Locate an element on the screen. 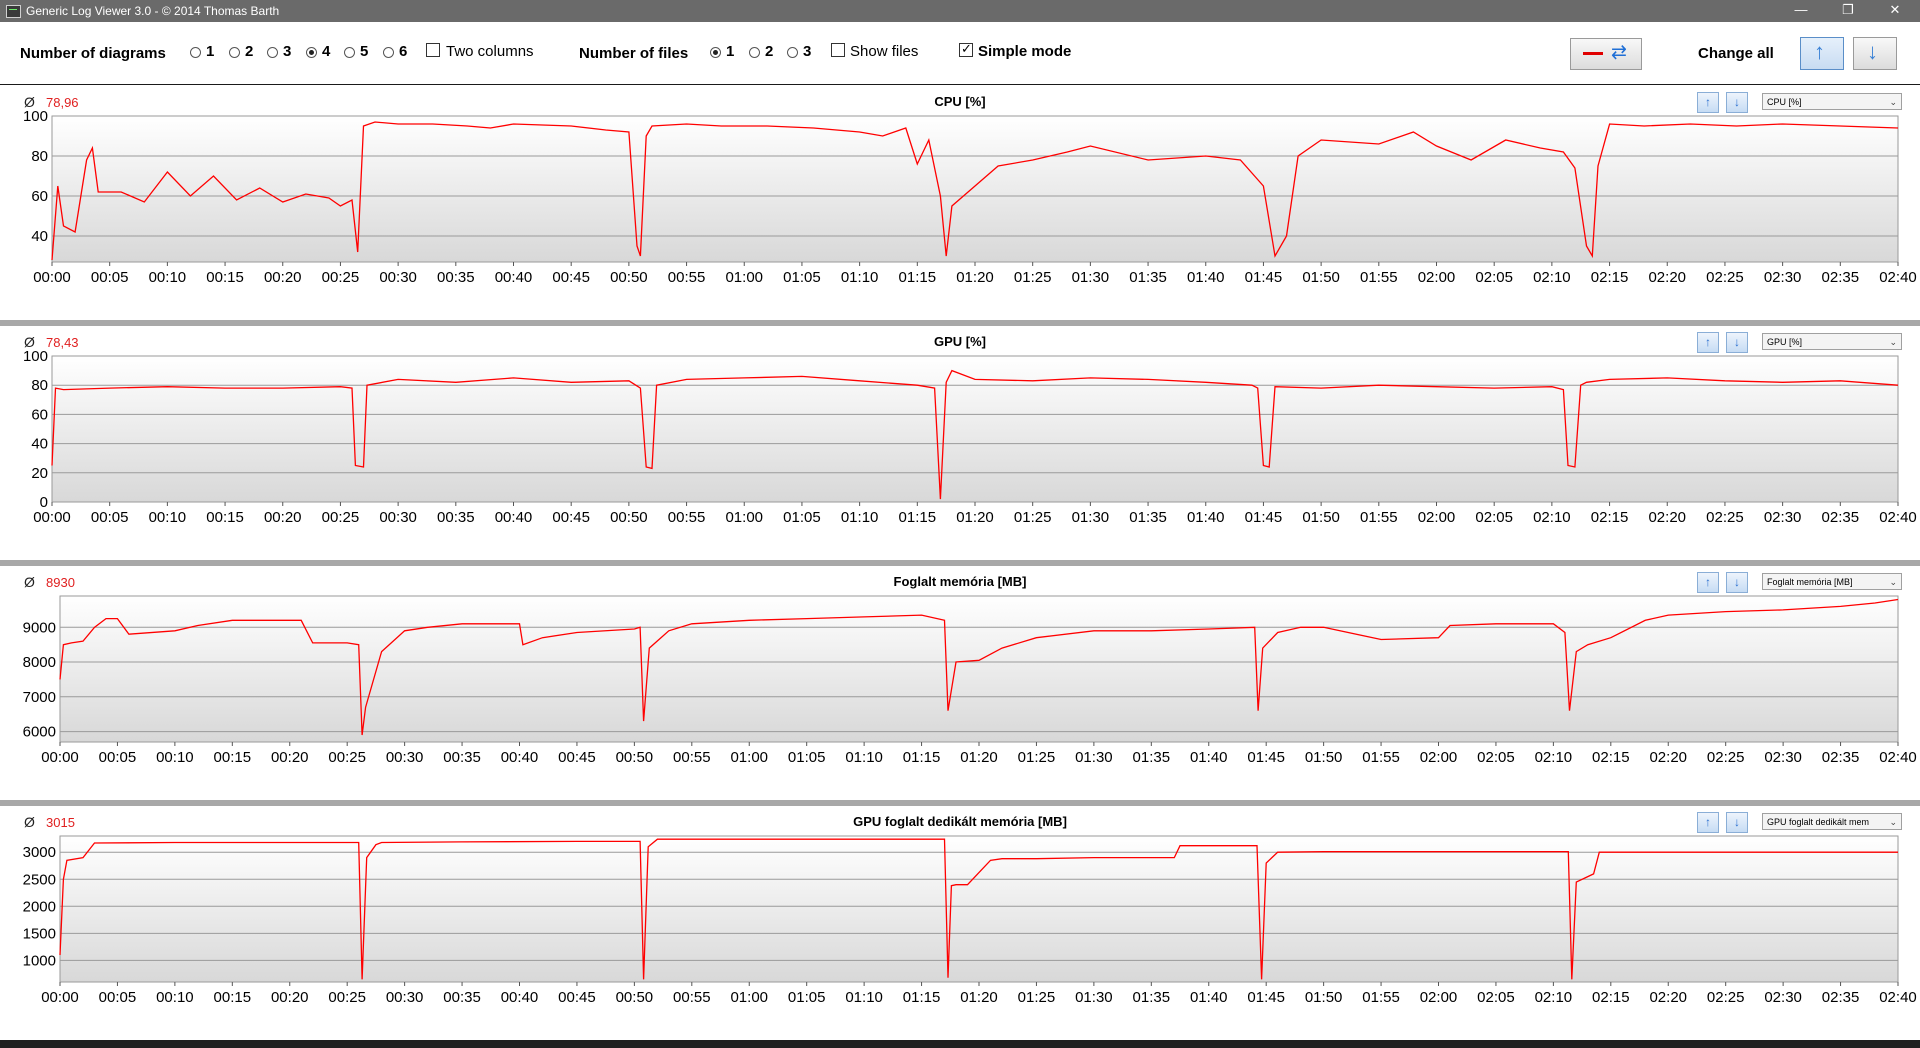  minimize-button: — is located at coordinates (1801, 11).